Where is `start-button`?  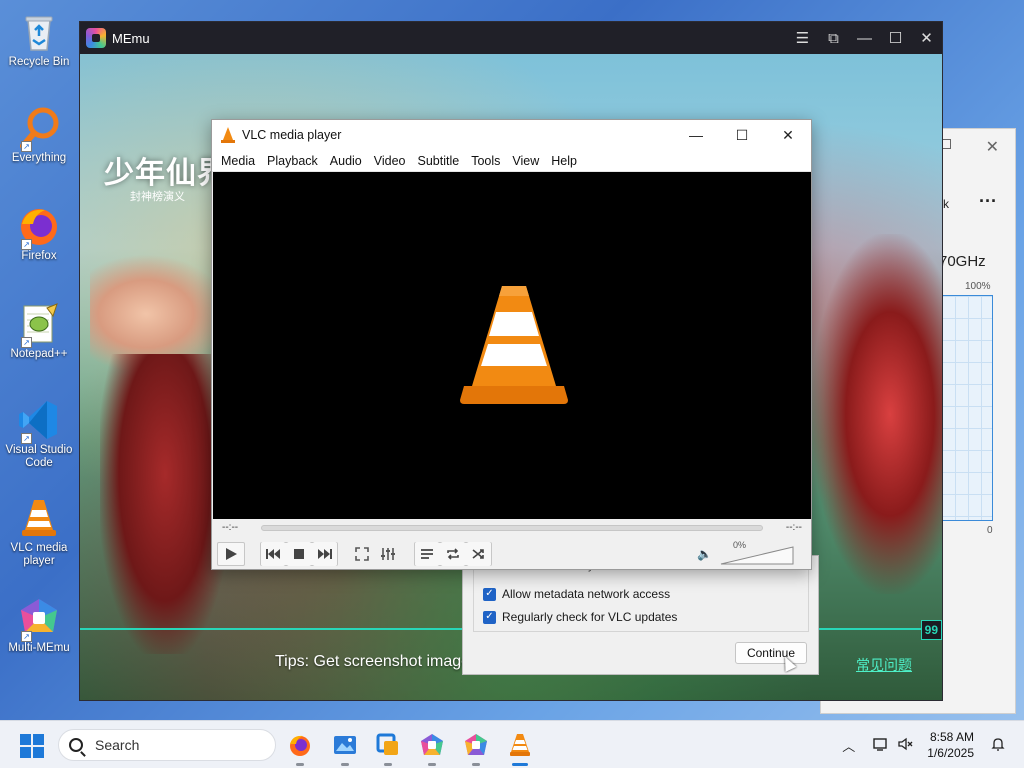
start-button is located at coordinates (32, 746).